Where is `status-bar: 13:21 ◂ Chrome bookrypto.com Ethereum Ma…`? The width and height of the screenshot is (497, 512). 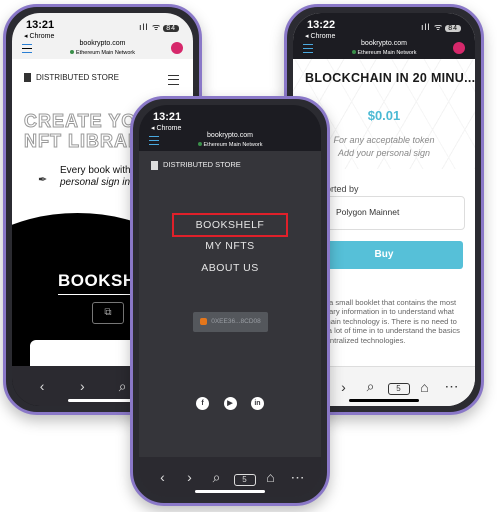 status-bar: 13:21 ◂ Chrome bookrypto.com Ethereum Ma… is located at coordinates (230, 128).